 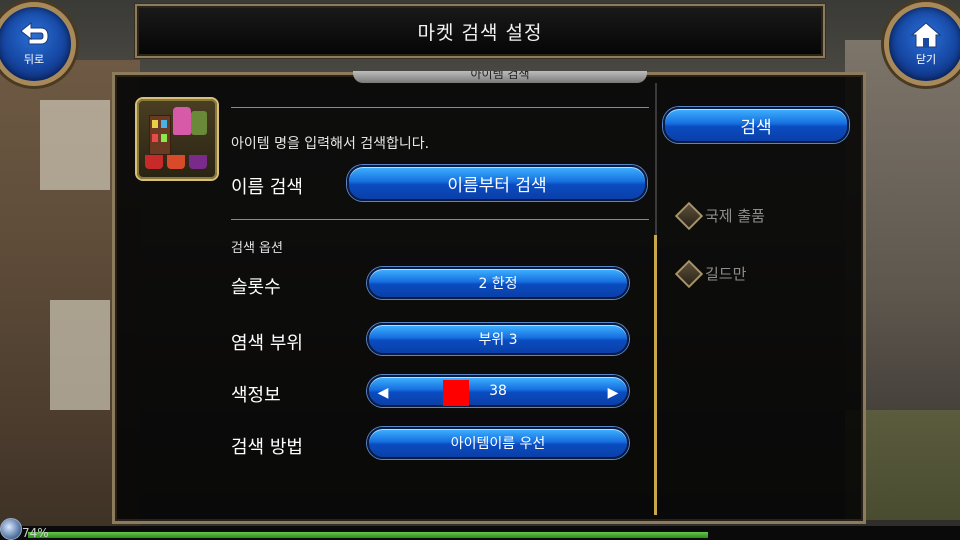 What do you see at coordinates (267, 447) in the screenshot?
I see `search-method-label: 검색 방법` at bounding box center [267, 447].